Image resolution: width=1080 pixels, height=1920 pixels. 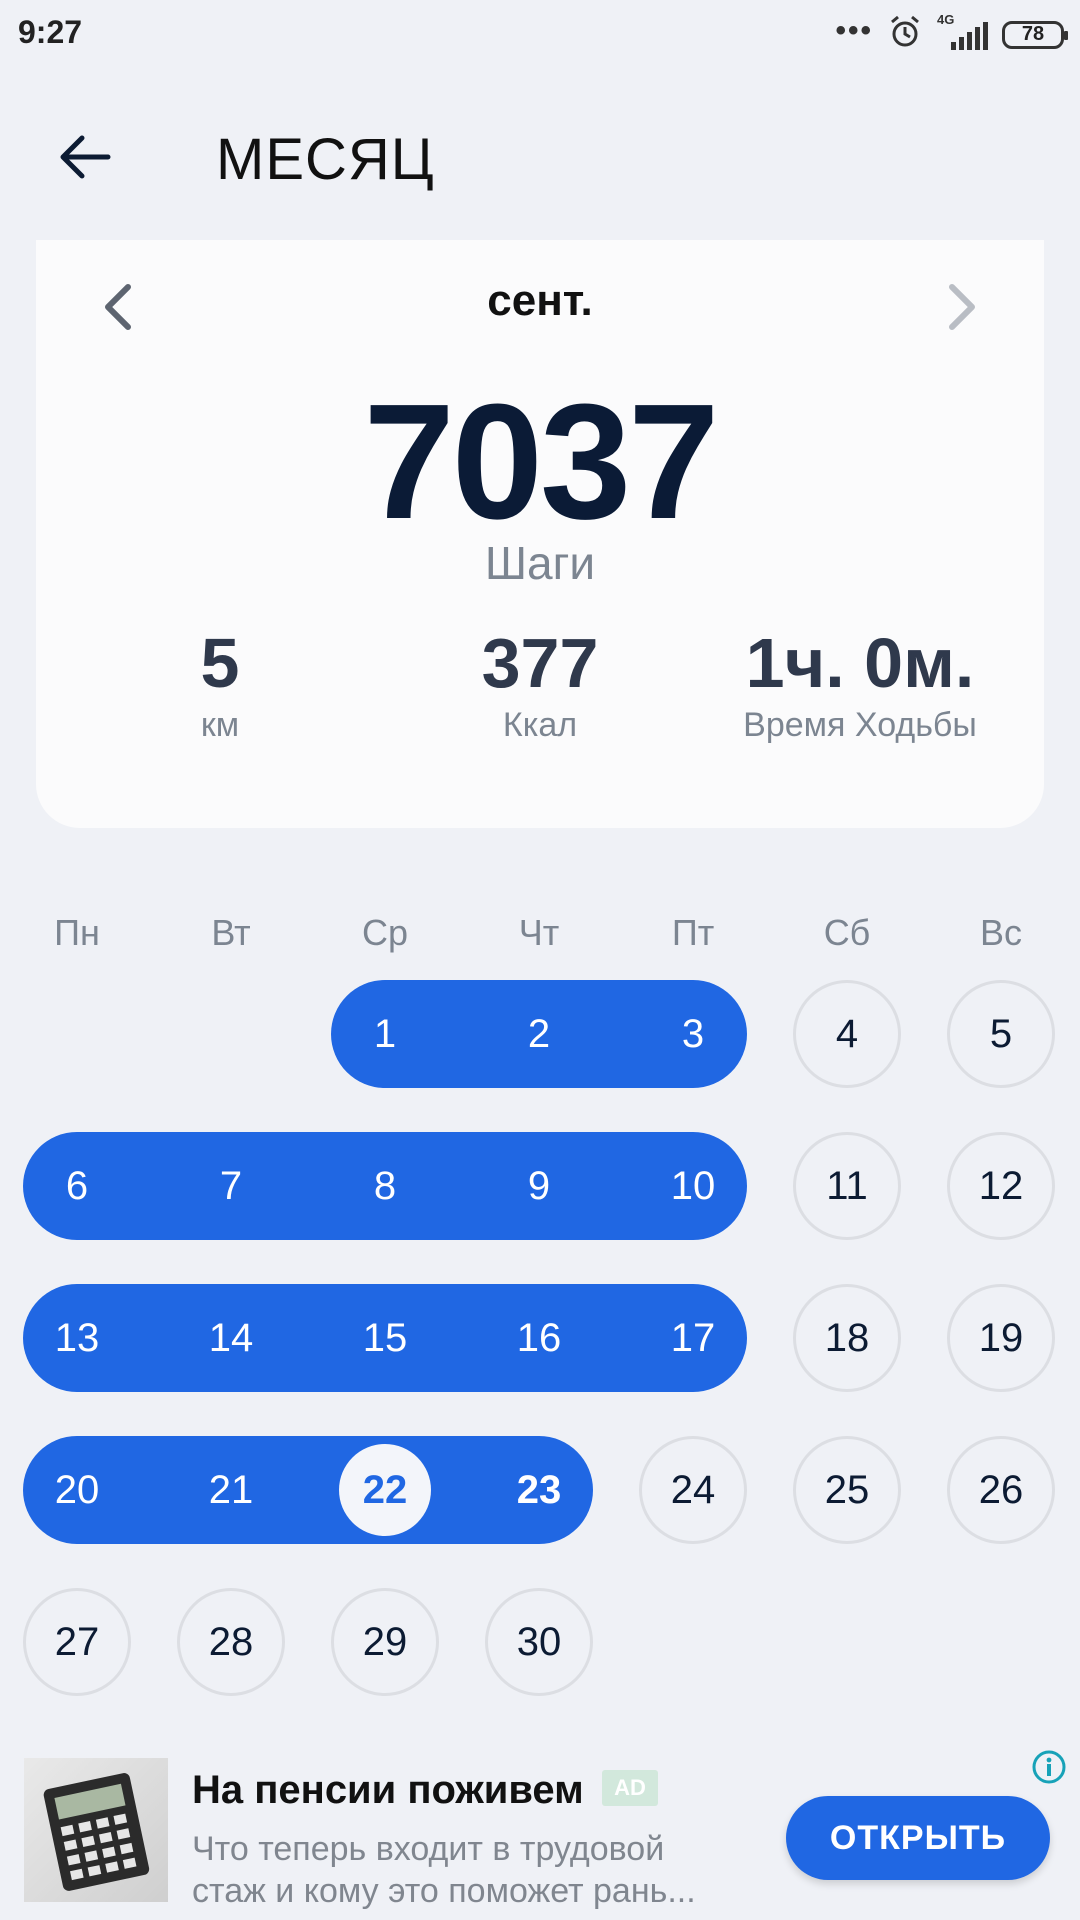 What do you see at coordinates (231, 1642) in the screenshot?
I see `calendar-day: 28` at bounding box center [231, 1642].